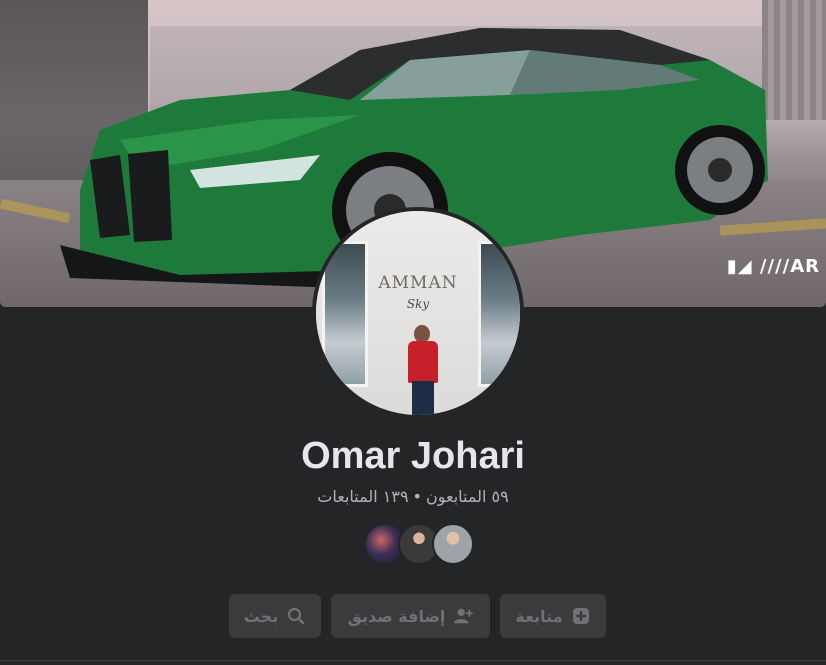 This screenshot has height=665, width=826. Describe the element at coordinates (794, 60) in the screenshot. I see `cover-building` at that location.